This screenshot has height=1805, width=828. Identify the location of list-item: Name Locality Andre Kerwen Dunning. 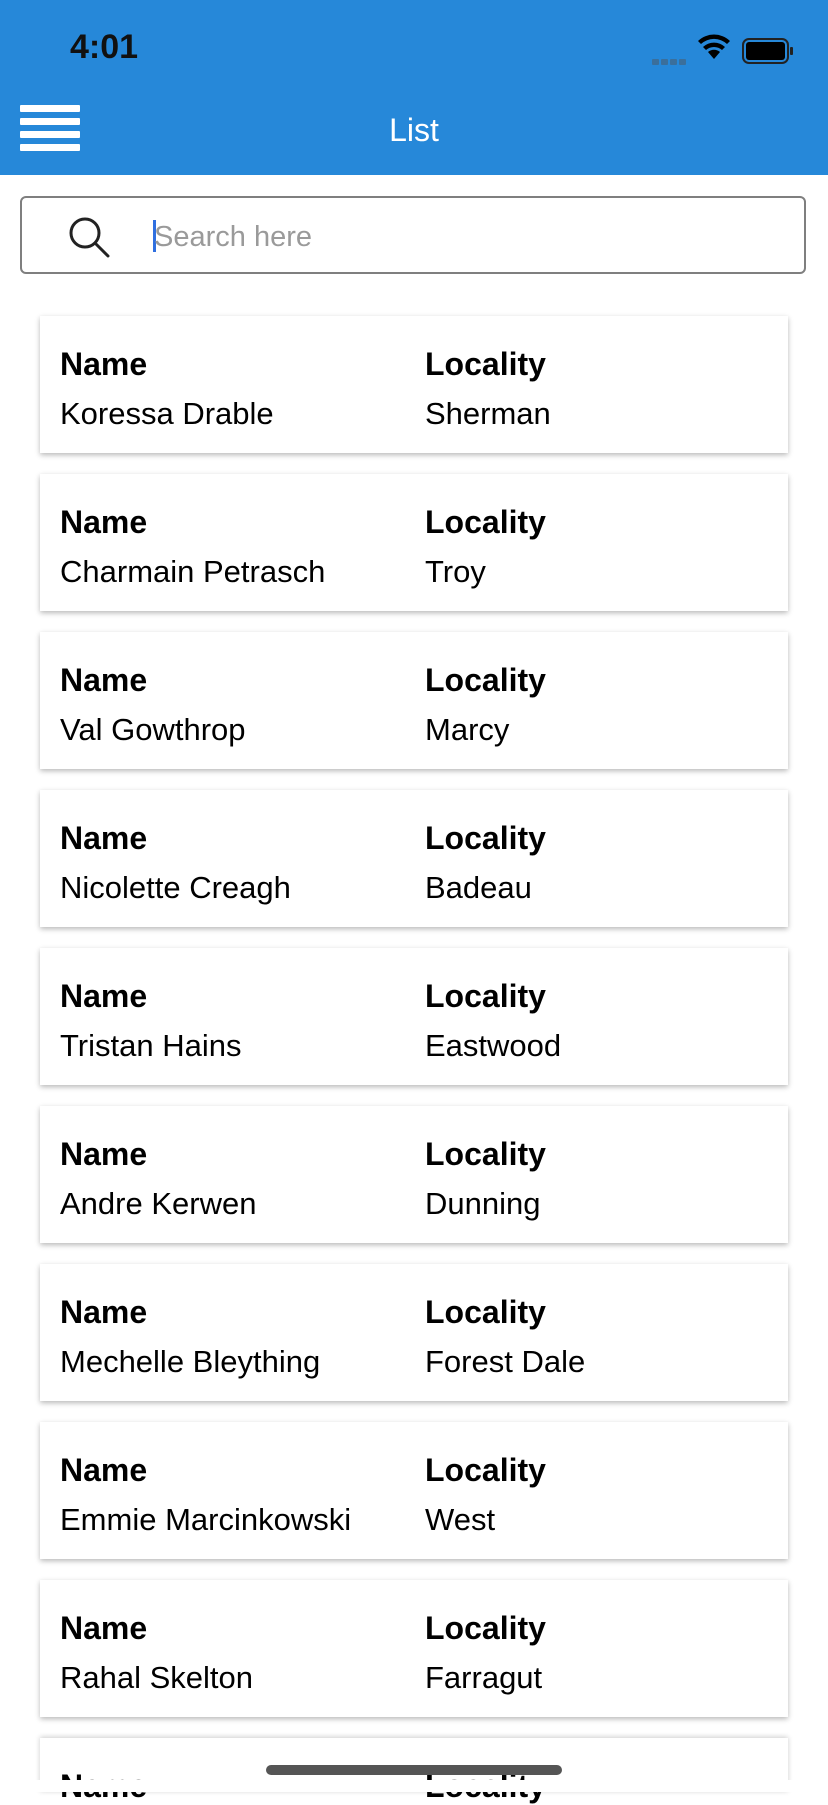
(414, 1174).